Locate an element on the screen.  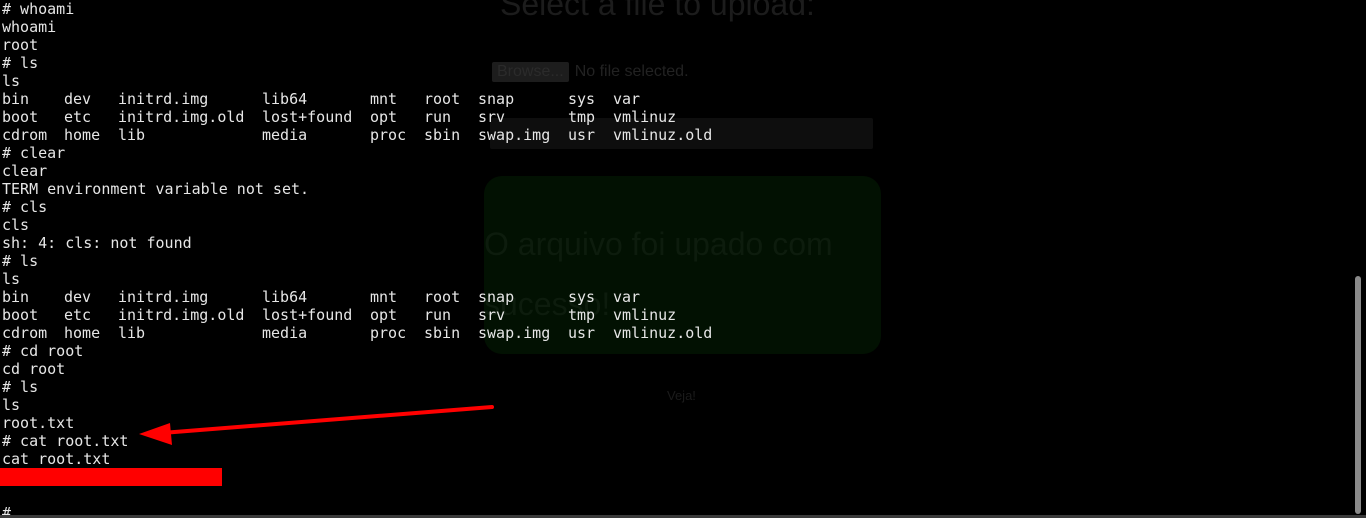
scrollbar-thumb is located at coordinates (1358, 395).